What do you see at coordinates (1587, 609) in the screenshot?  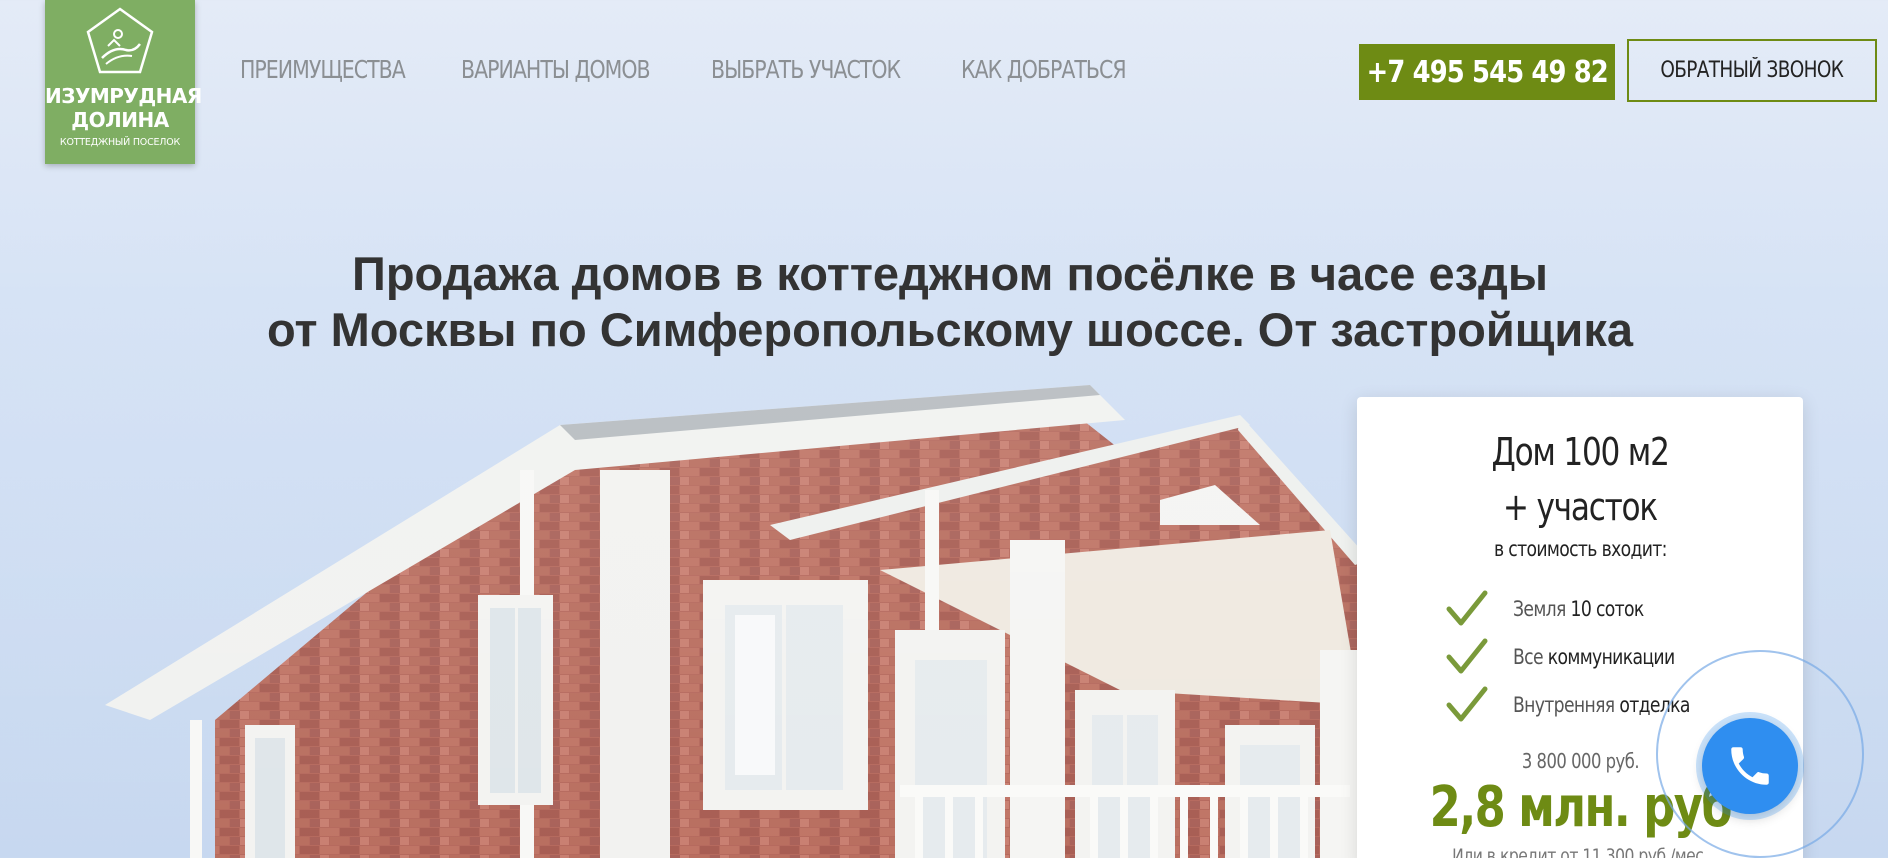 I see `list-item: Земля 10 соток` at bounding box center [1587, 609].